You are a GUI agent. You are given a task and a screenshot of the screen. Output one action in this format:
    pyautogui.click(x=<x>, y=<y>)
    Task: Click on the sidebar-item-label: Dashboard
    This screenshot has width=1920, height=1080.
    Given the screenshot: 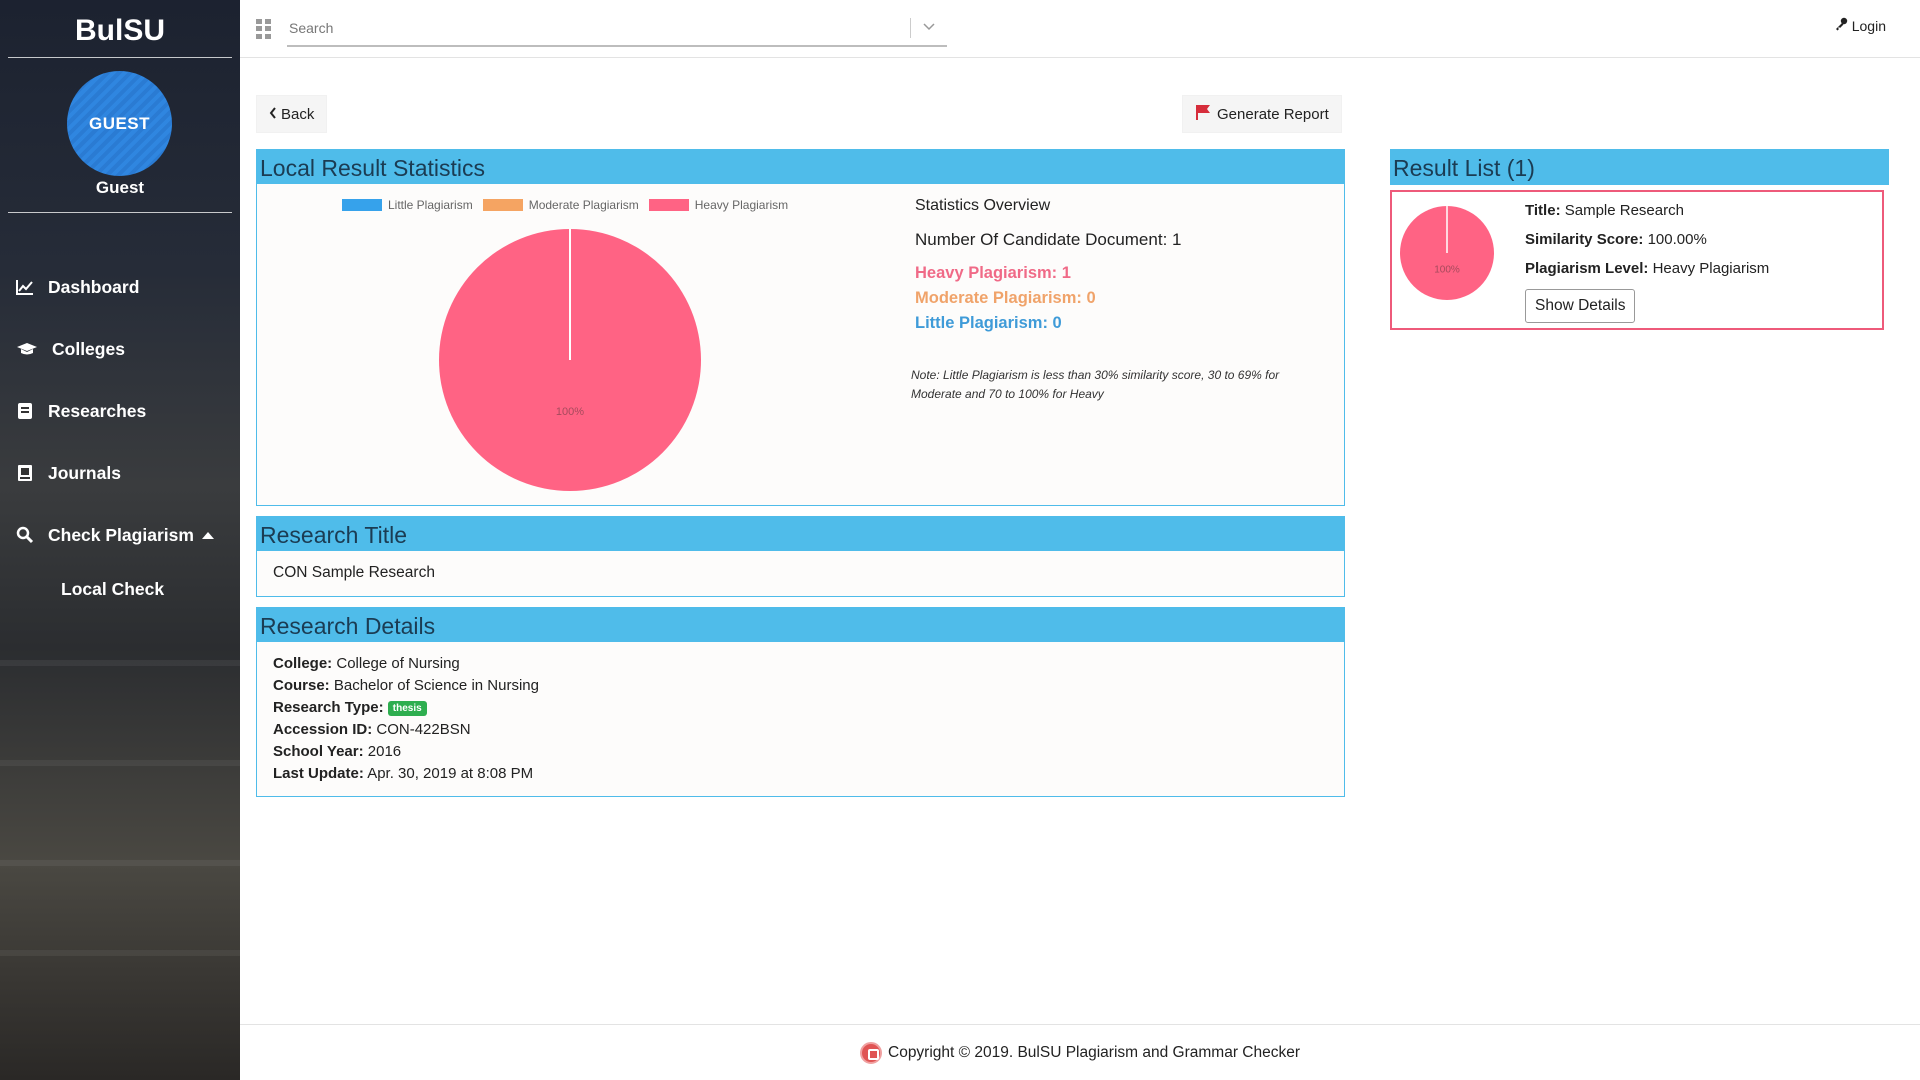 What is the action you would take?
    pyautogui.click(x=94, y=286)
    